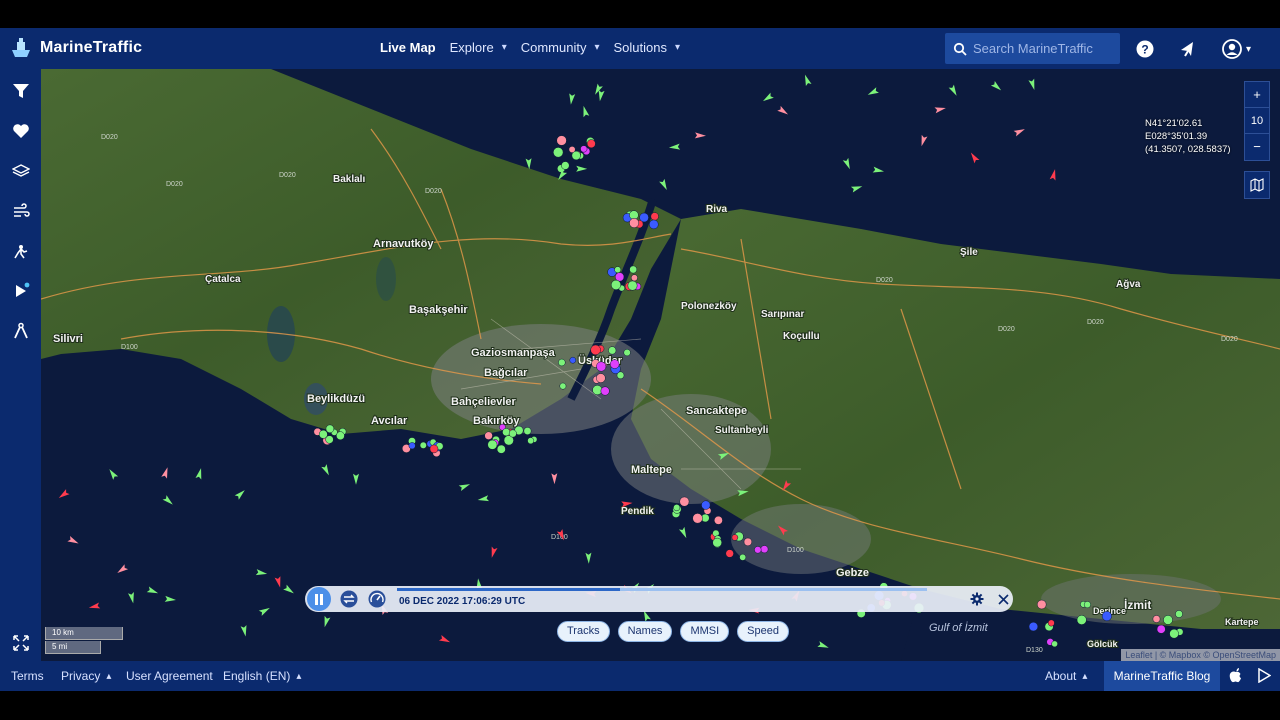 This screenshot has height=720, width=1280. I want to click on terms-link: Terms, so click(27, 676).